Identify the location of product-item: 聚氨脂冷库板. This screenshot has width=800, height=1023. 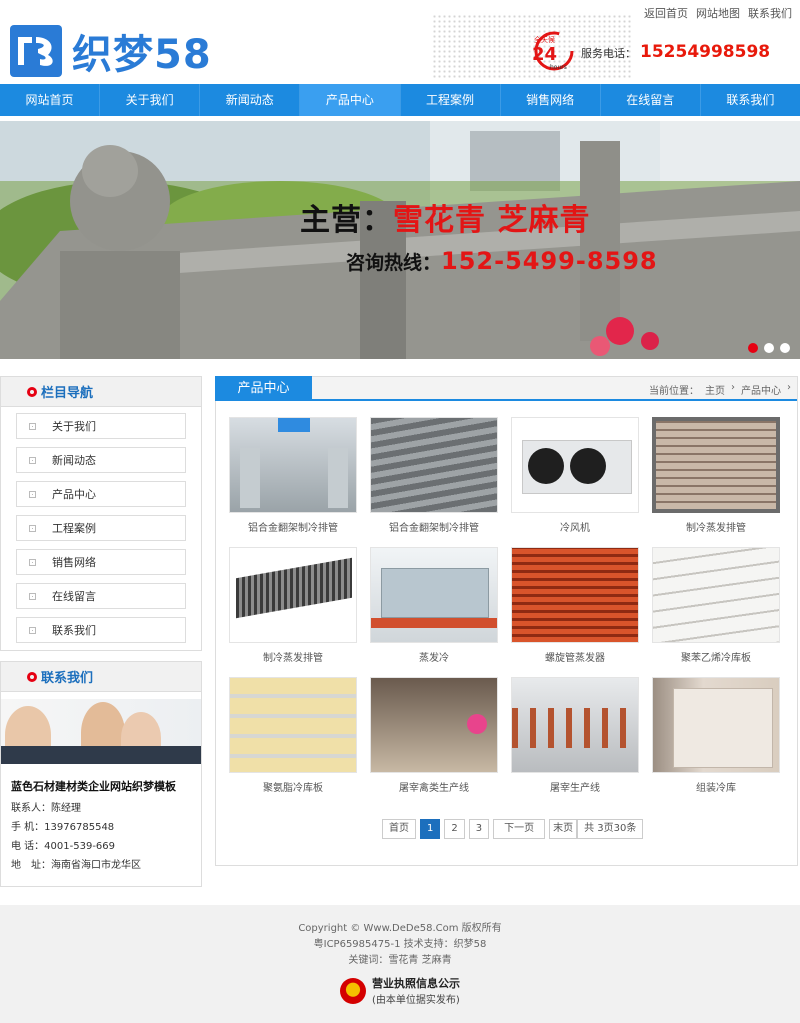
(293, 735).